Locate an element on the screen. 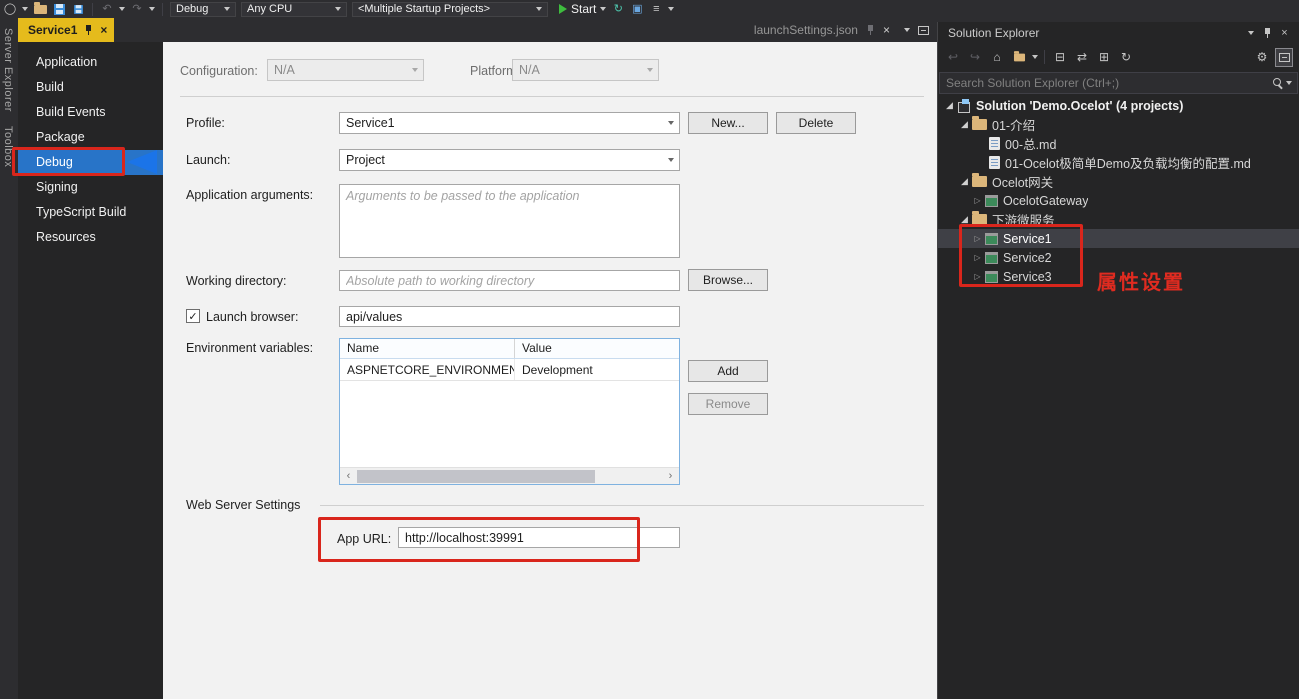  tab-service1: Service1 × is located at coordinates (66, 30).